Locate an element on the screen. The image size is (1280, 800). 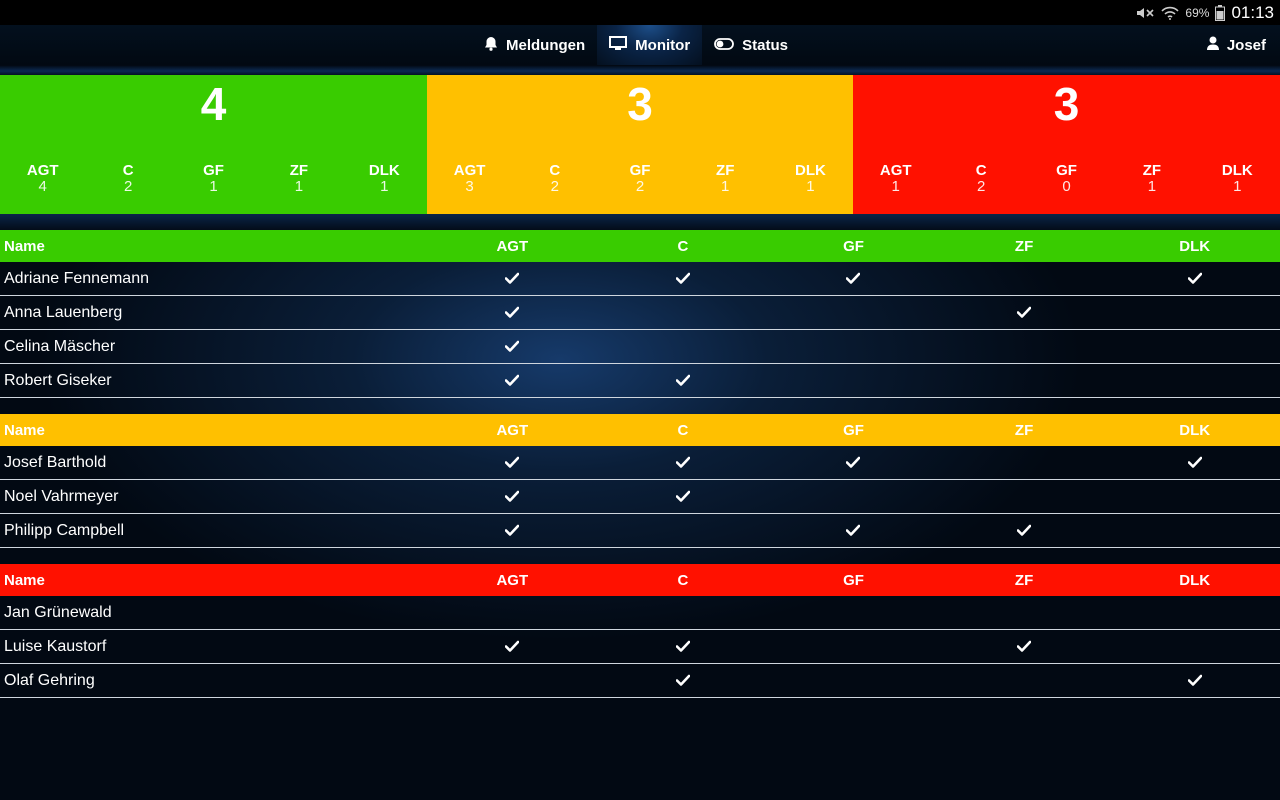
cell-gf is located at coordinates (853, 531).